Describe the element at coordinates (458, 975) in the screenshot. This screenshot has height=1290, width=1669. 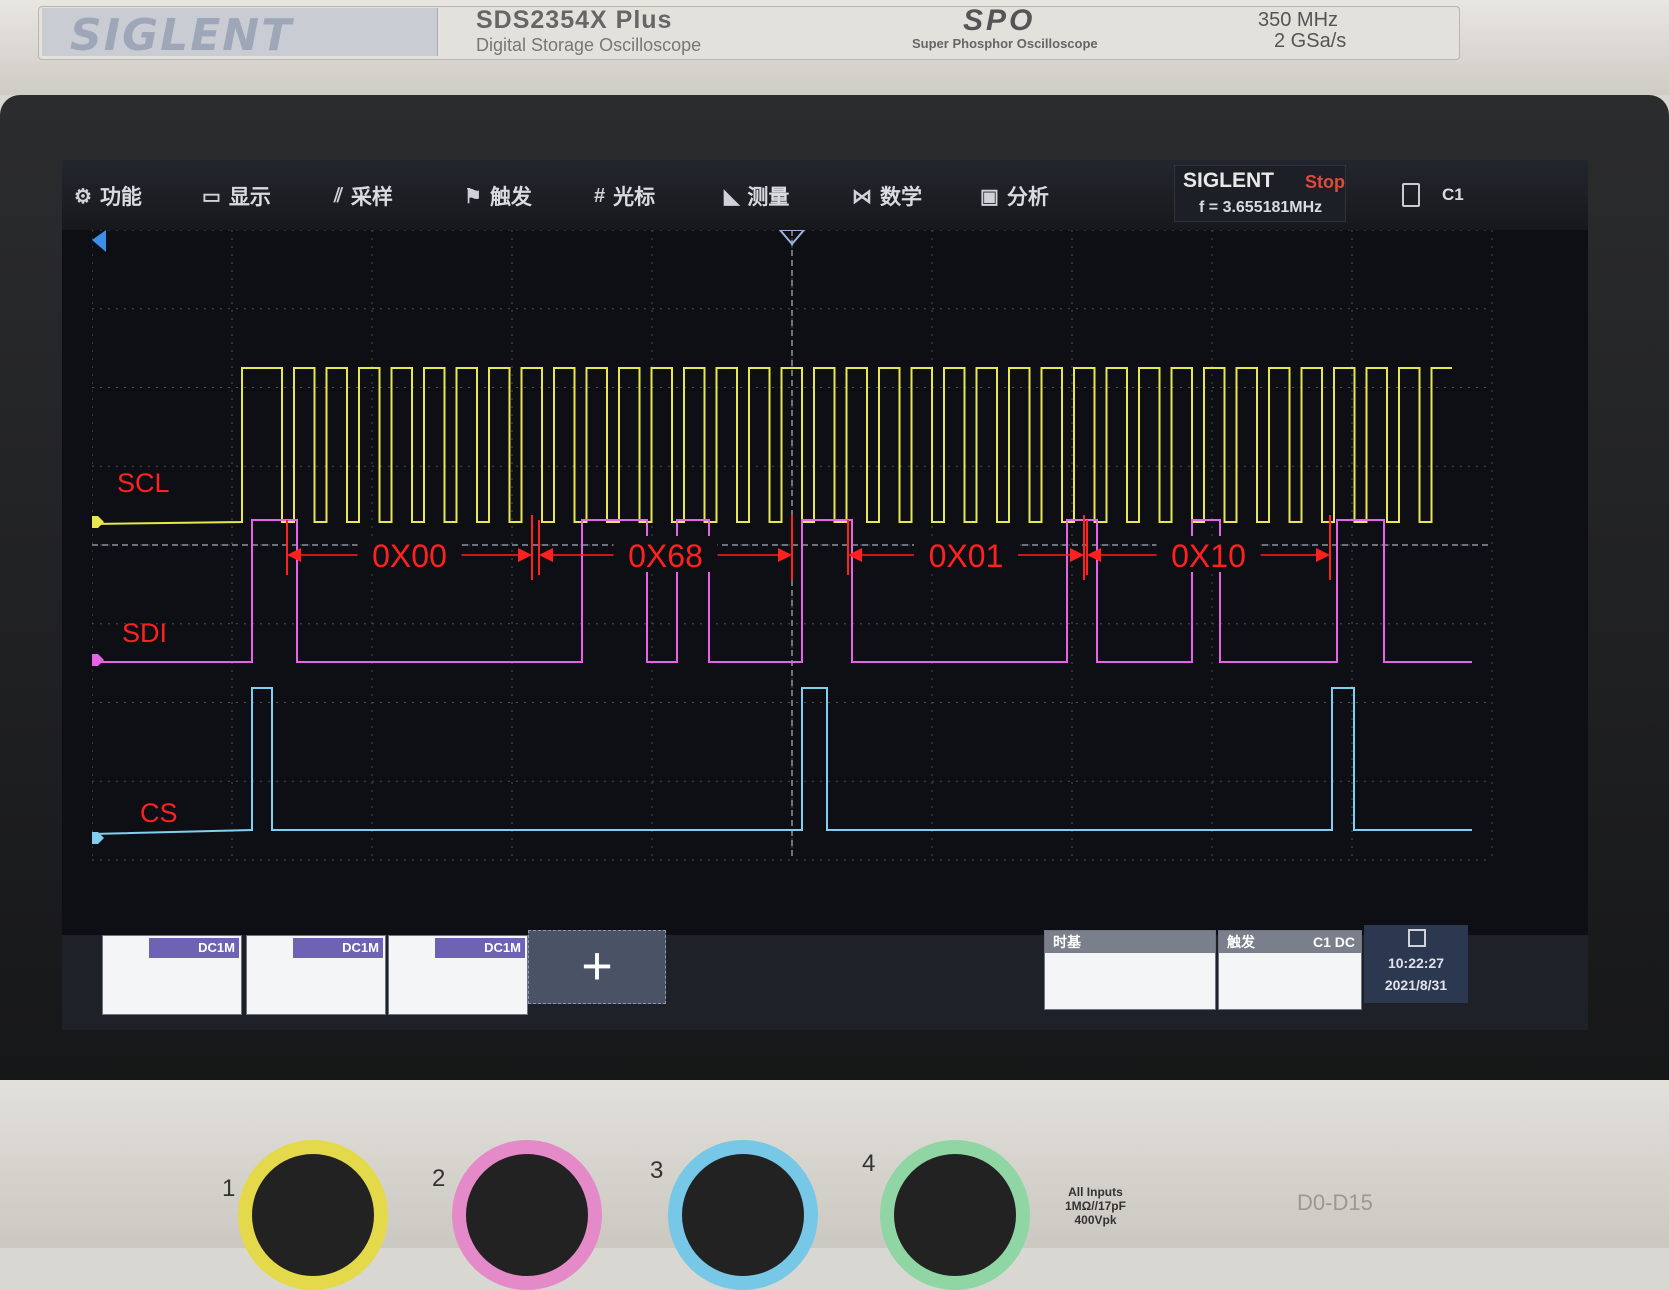
I see `channel-3-box: DC1M` at that location.